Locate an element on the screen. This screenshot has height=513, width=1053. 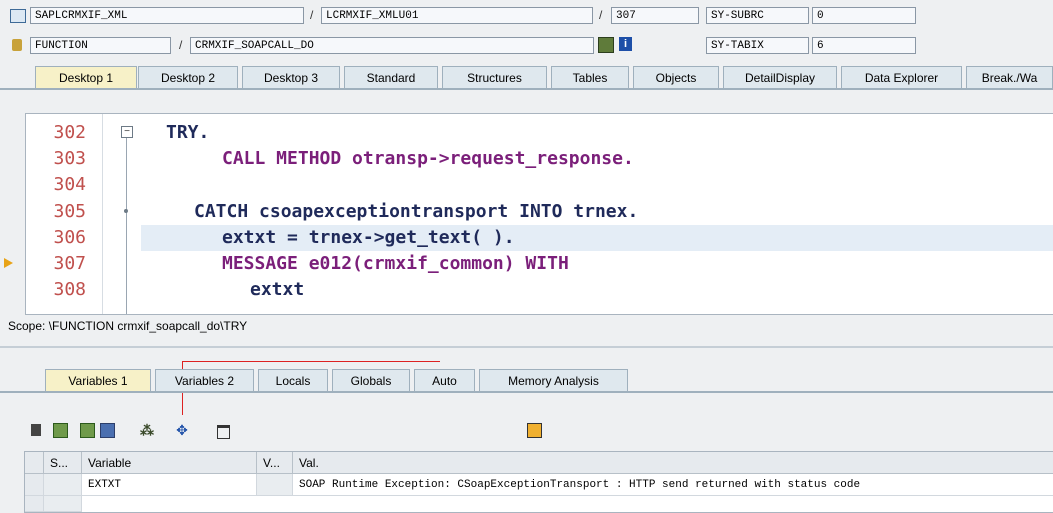
code-text: MESSAGE e012(crmxif_common) WITH is located at coordinates (395, 263).